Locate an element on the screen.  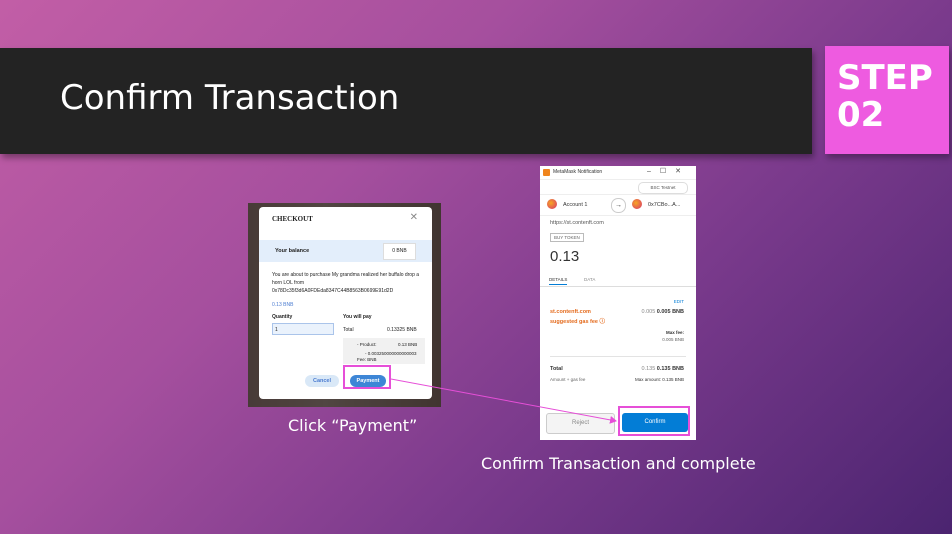
connector-arrow is located at coordinates (503, 401).